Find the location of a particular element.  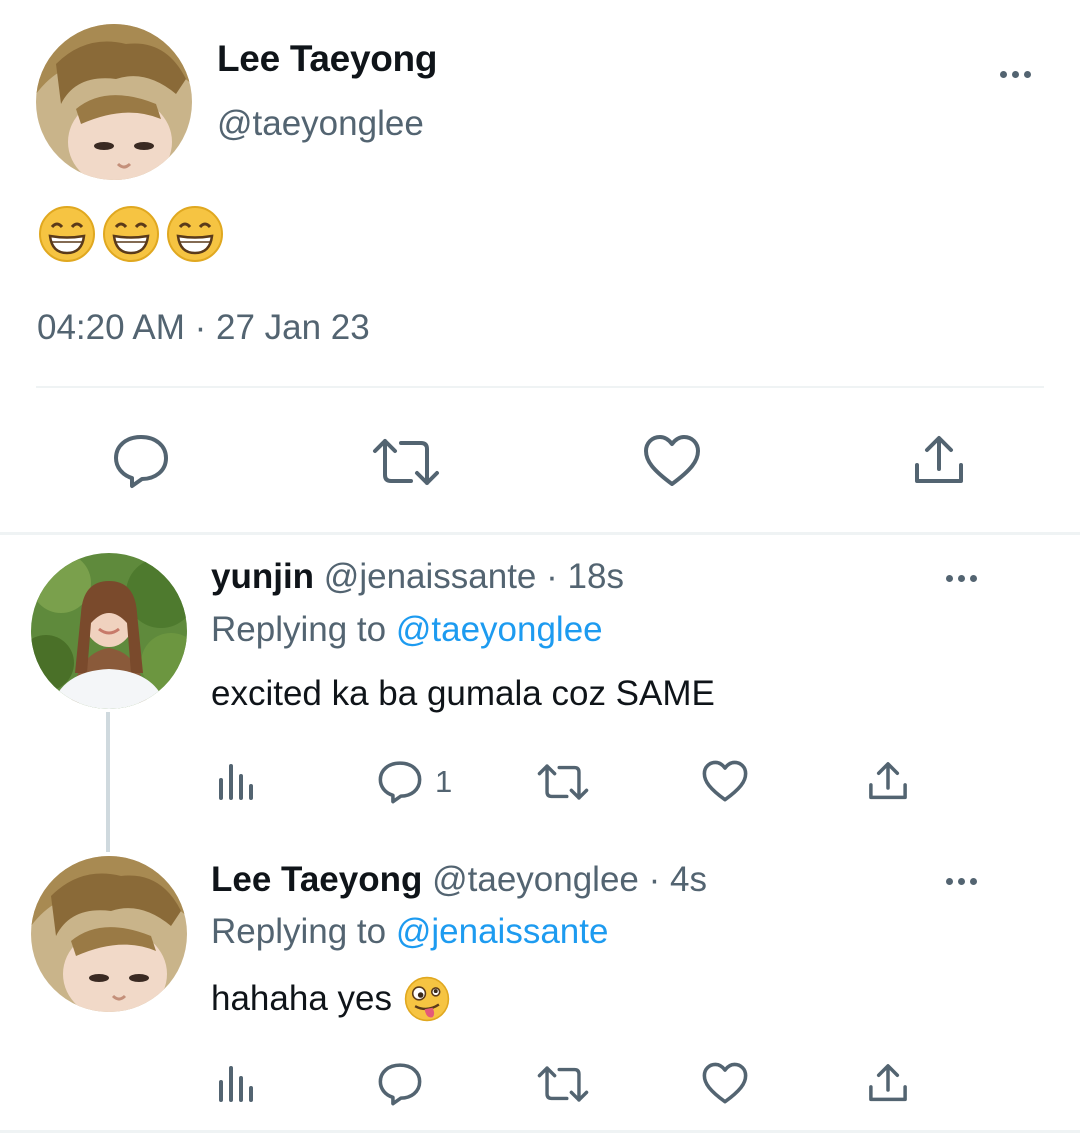

main-author-avatar is located at coordinates (114, 102).